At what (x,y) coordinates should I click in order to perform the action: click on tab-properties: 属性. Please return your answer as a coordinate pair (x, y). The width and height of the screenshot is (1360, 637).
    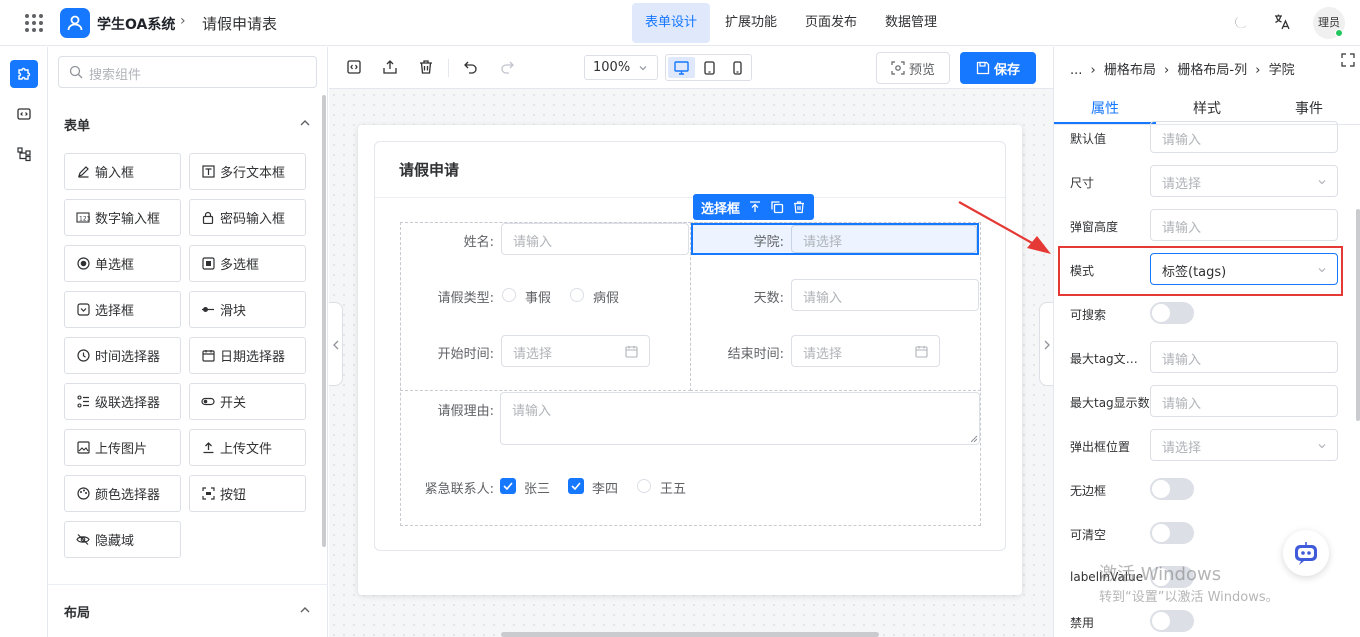
    Looking at the image, I should click on (1105, 108).